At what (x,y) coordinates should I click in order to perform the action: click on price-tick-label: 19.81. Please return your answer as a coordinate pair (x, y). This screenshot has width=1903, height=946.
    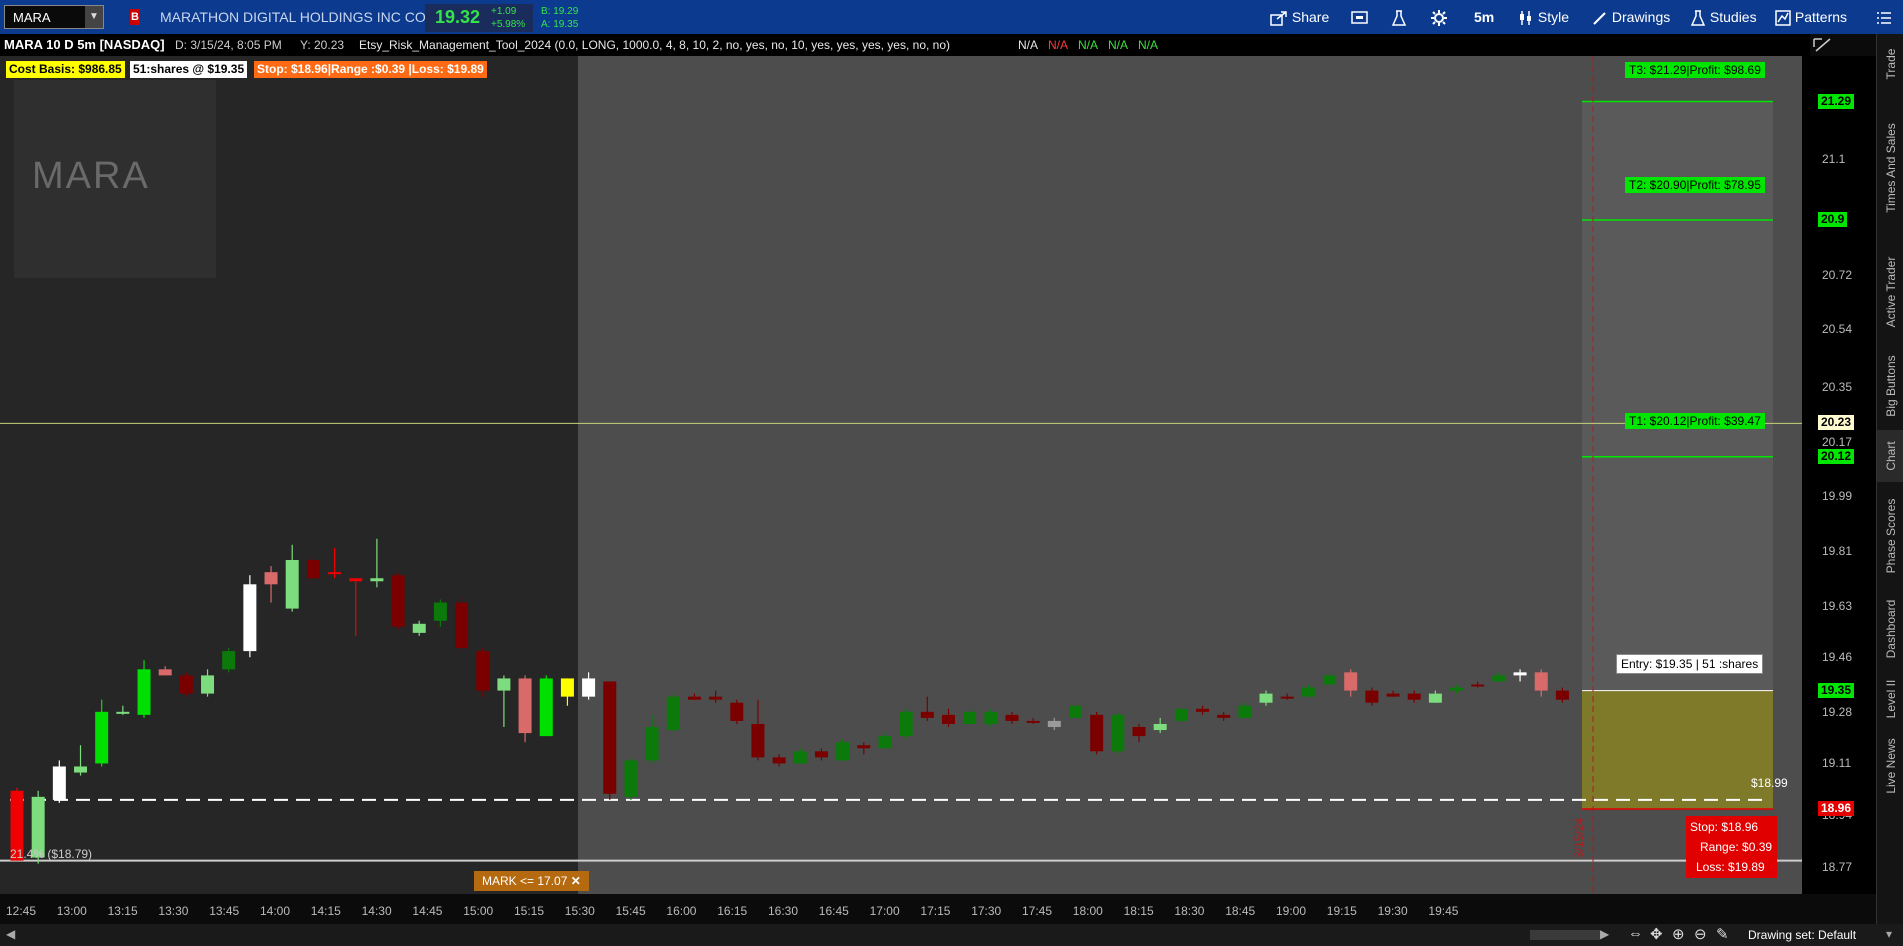
    Looking at the image, I should click on (1837, 550).